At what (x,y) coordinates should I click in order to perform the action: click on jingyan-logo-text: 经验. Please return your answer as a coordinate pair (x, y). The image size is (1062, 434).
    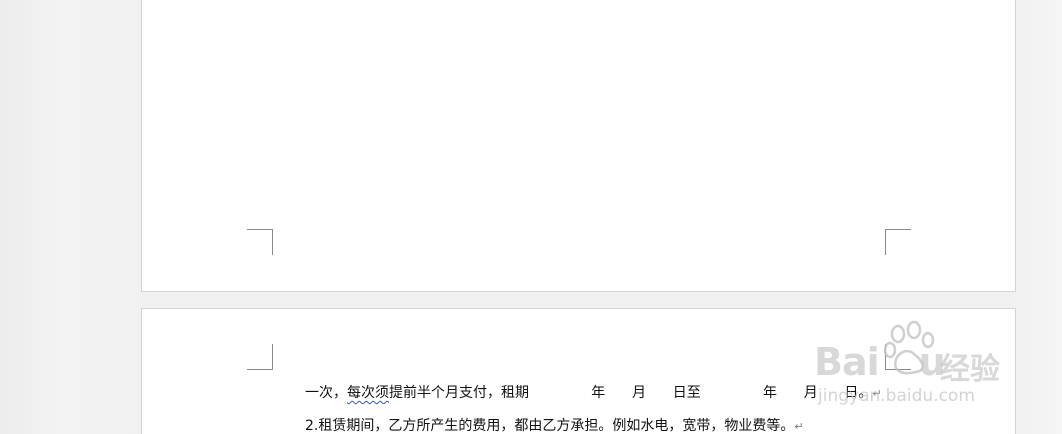
    Looking at the image, I should click on (970, 369).